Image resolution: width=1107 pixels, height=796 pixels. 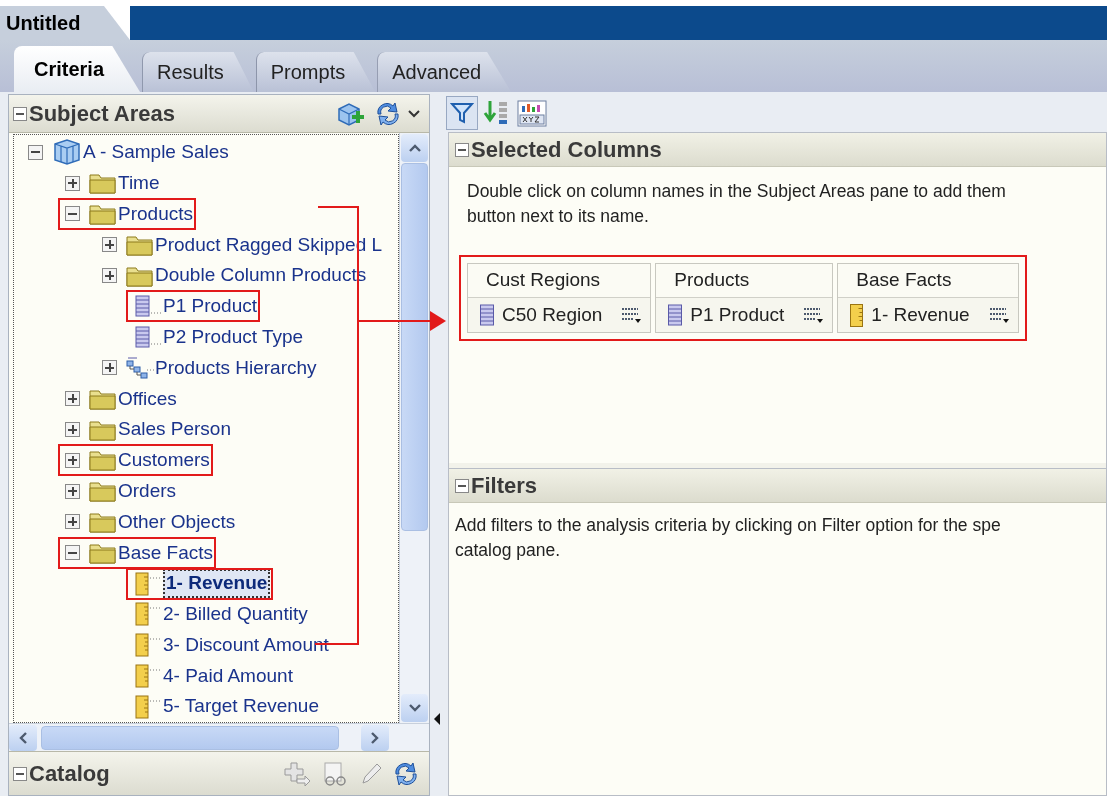 I want to click on chart-icon, so click(x=532, y=113).